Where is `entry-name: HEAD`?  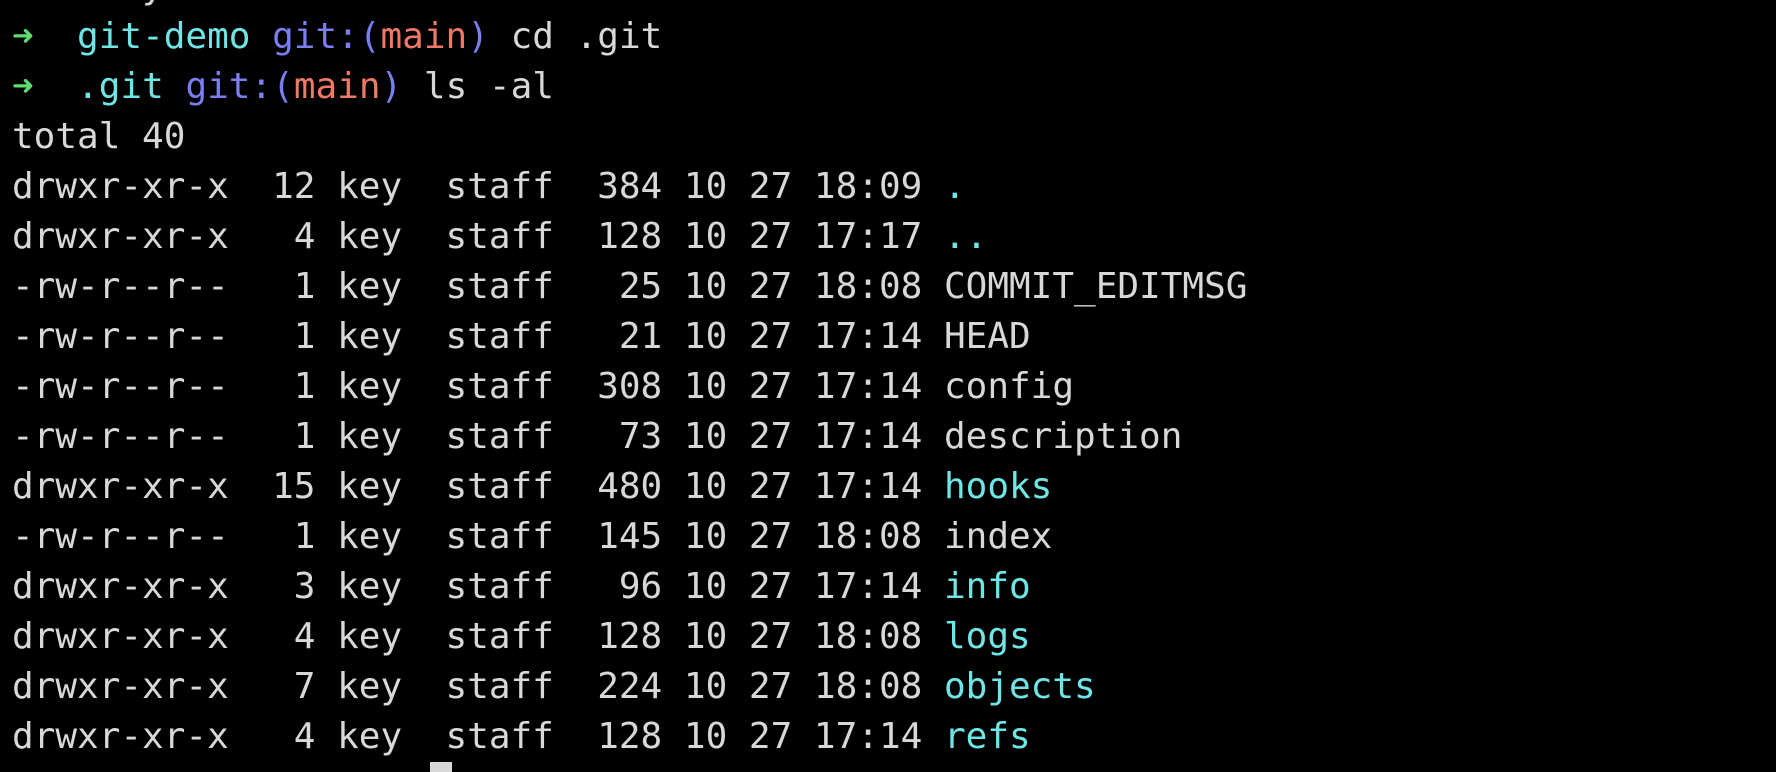
entry-name: HEAD is located at coordinates (987, 336).